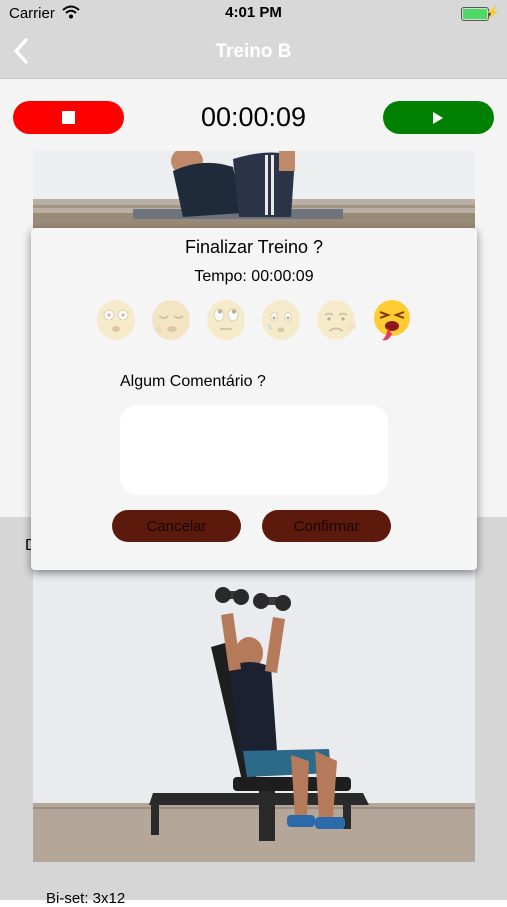 Image resolution: width=507 pixels, height=907 pixels. What do you see at coordinates (254, 191) in the screenshot?
I see `exercise-image-crunch` at bounding box center [254, 191].